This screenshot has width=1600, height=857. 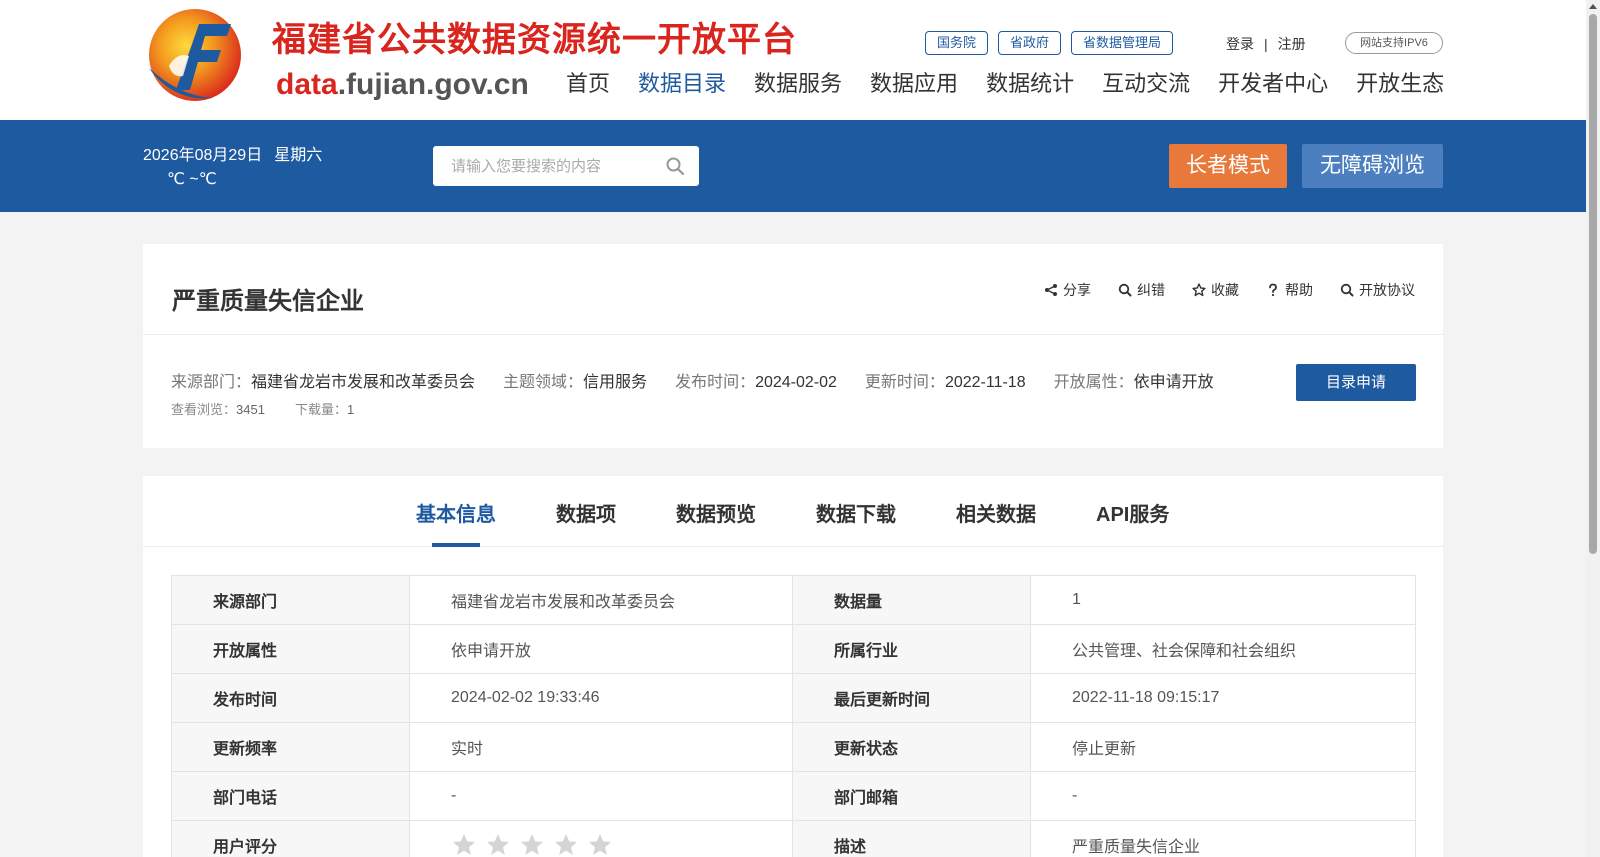 What do you see at coordinates (957, 43) in the screenshot?
I see `gov-link-state-council: 国务院` at bounding box center [957, 43].